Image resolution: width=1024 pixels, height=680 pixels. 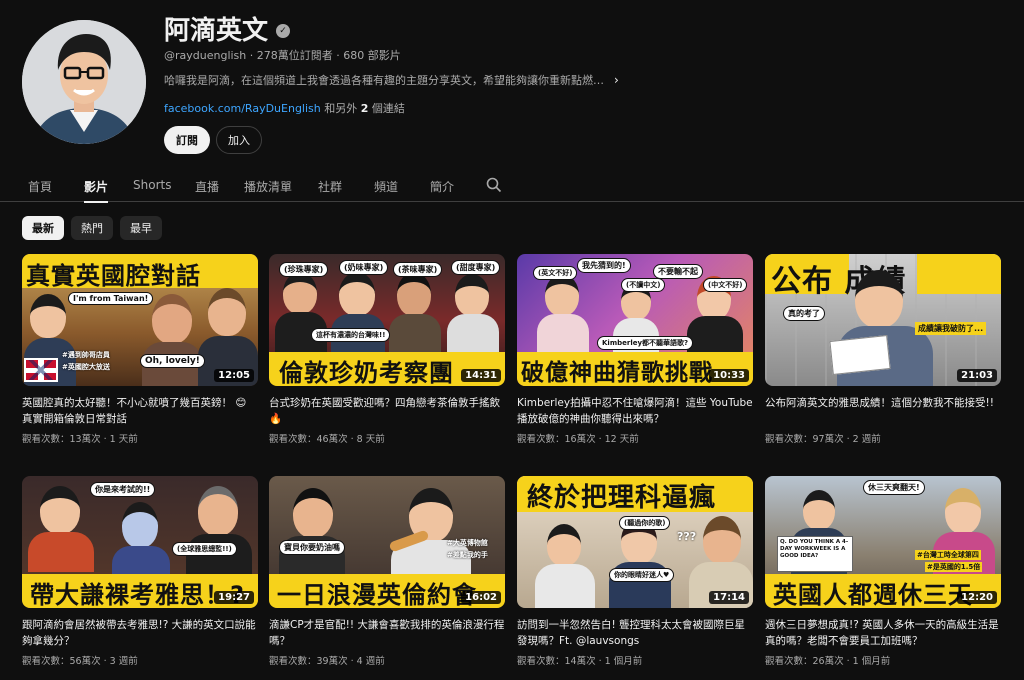 I want to click on tab-channels: 頻道, so click(x=386, y=185).